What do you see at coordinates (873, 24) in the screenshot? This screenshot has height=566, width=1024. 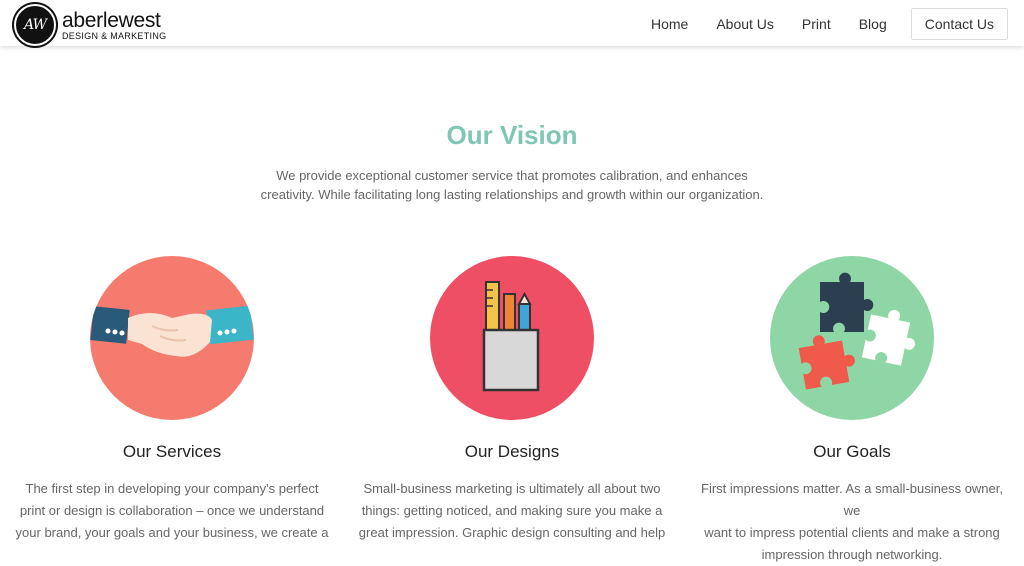 I see `nav-blog: Blog` at bounding box center [873, 24].